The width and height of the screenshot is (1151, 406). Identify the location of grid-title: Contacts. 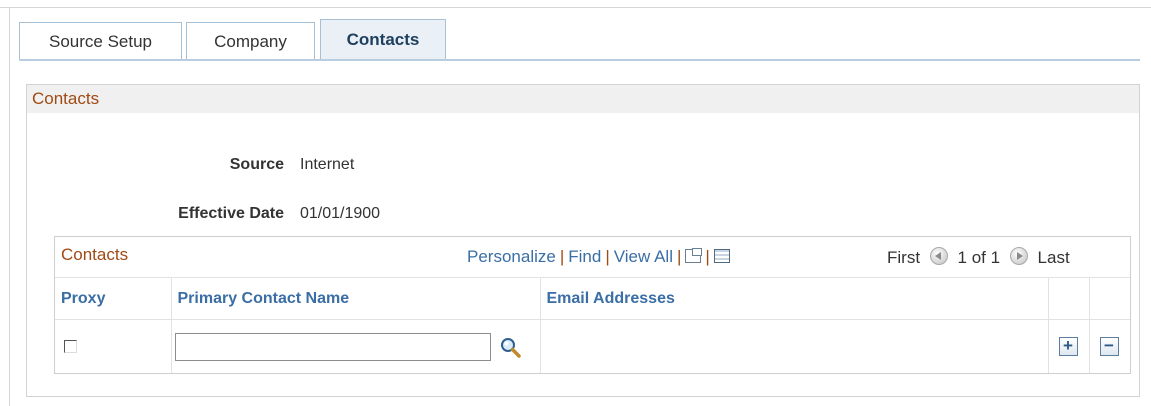
(95, 254).